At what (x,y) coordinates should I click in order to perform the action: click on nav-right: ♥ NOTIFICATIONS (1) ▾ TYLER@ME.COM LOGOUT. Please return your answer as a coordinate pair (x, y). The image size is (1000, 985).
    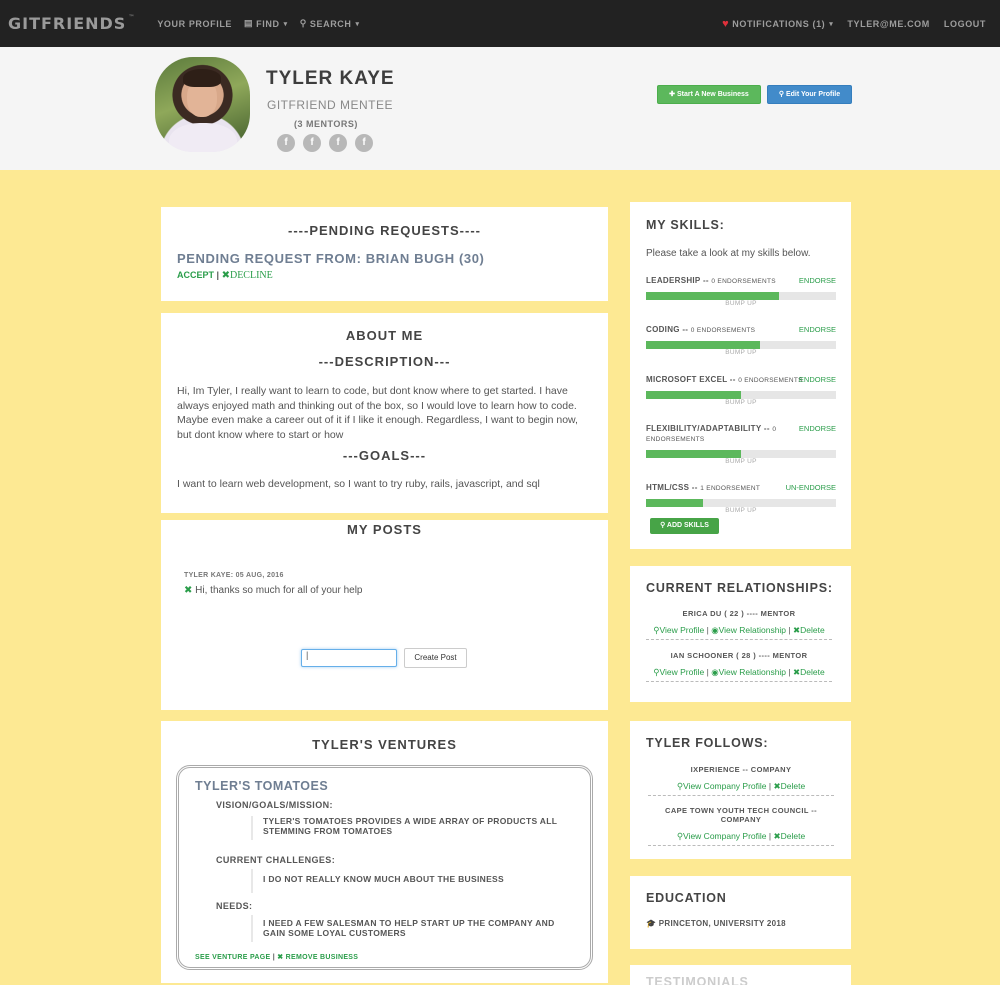
    Looking at the image, I should click on (861, 23).